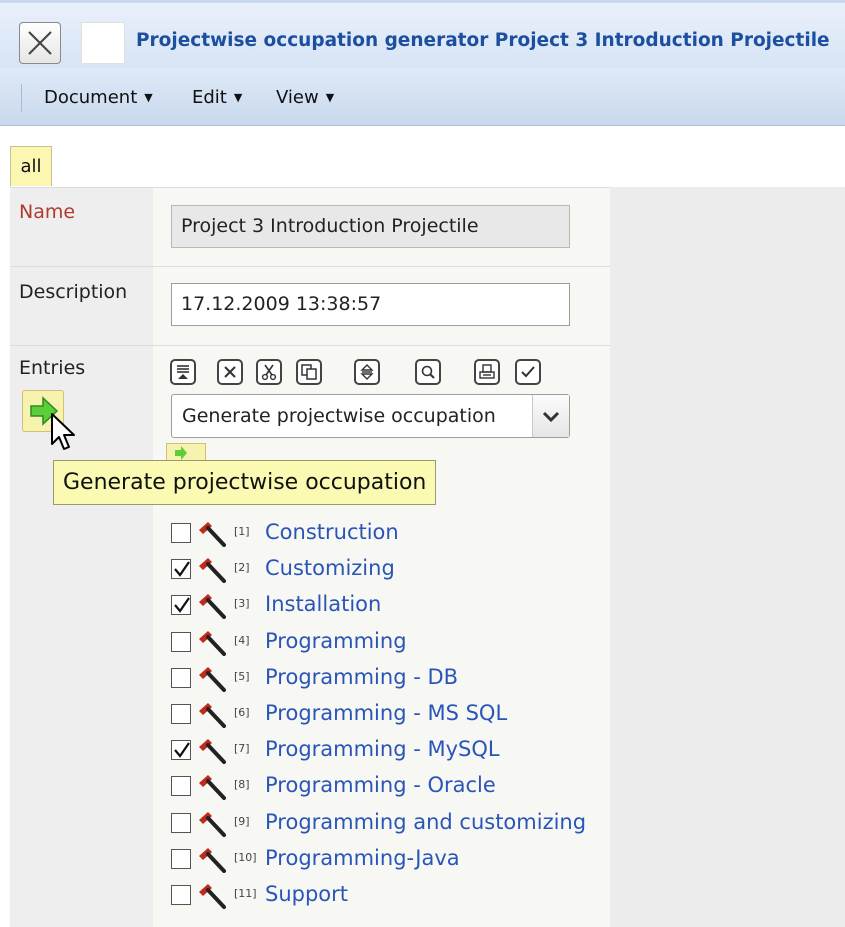 This screenshot has height=927, width=845. Describe the element at coordinates (73, 292) in the screenshot. I see `description-label: Description` at that location.